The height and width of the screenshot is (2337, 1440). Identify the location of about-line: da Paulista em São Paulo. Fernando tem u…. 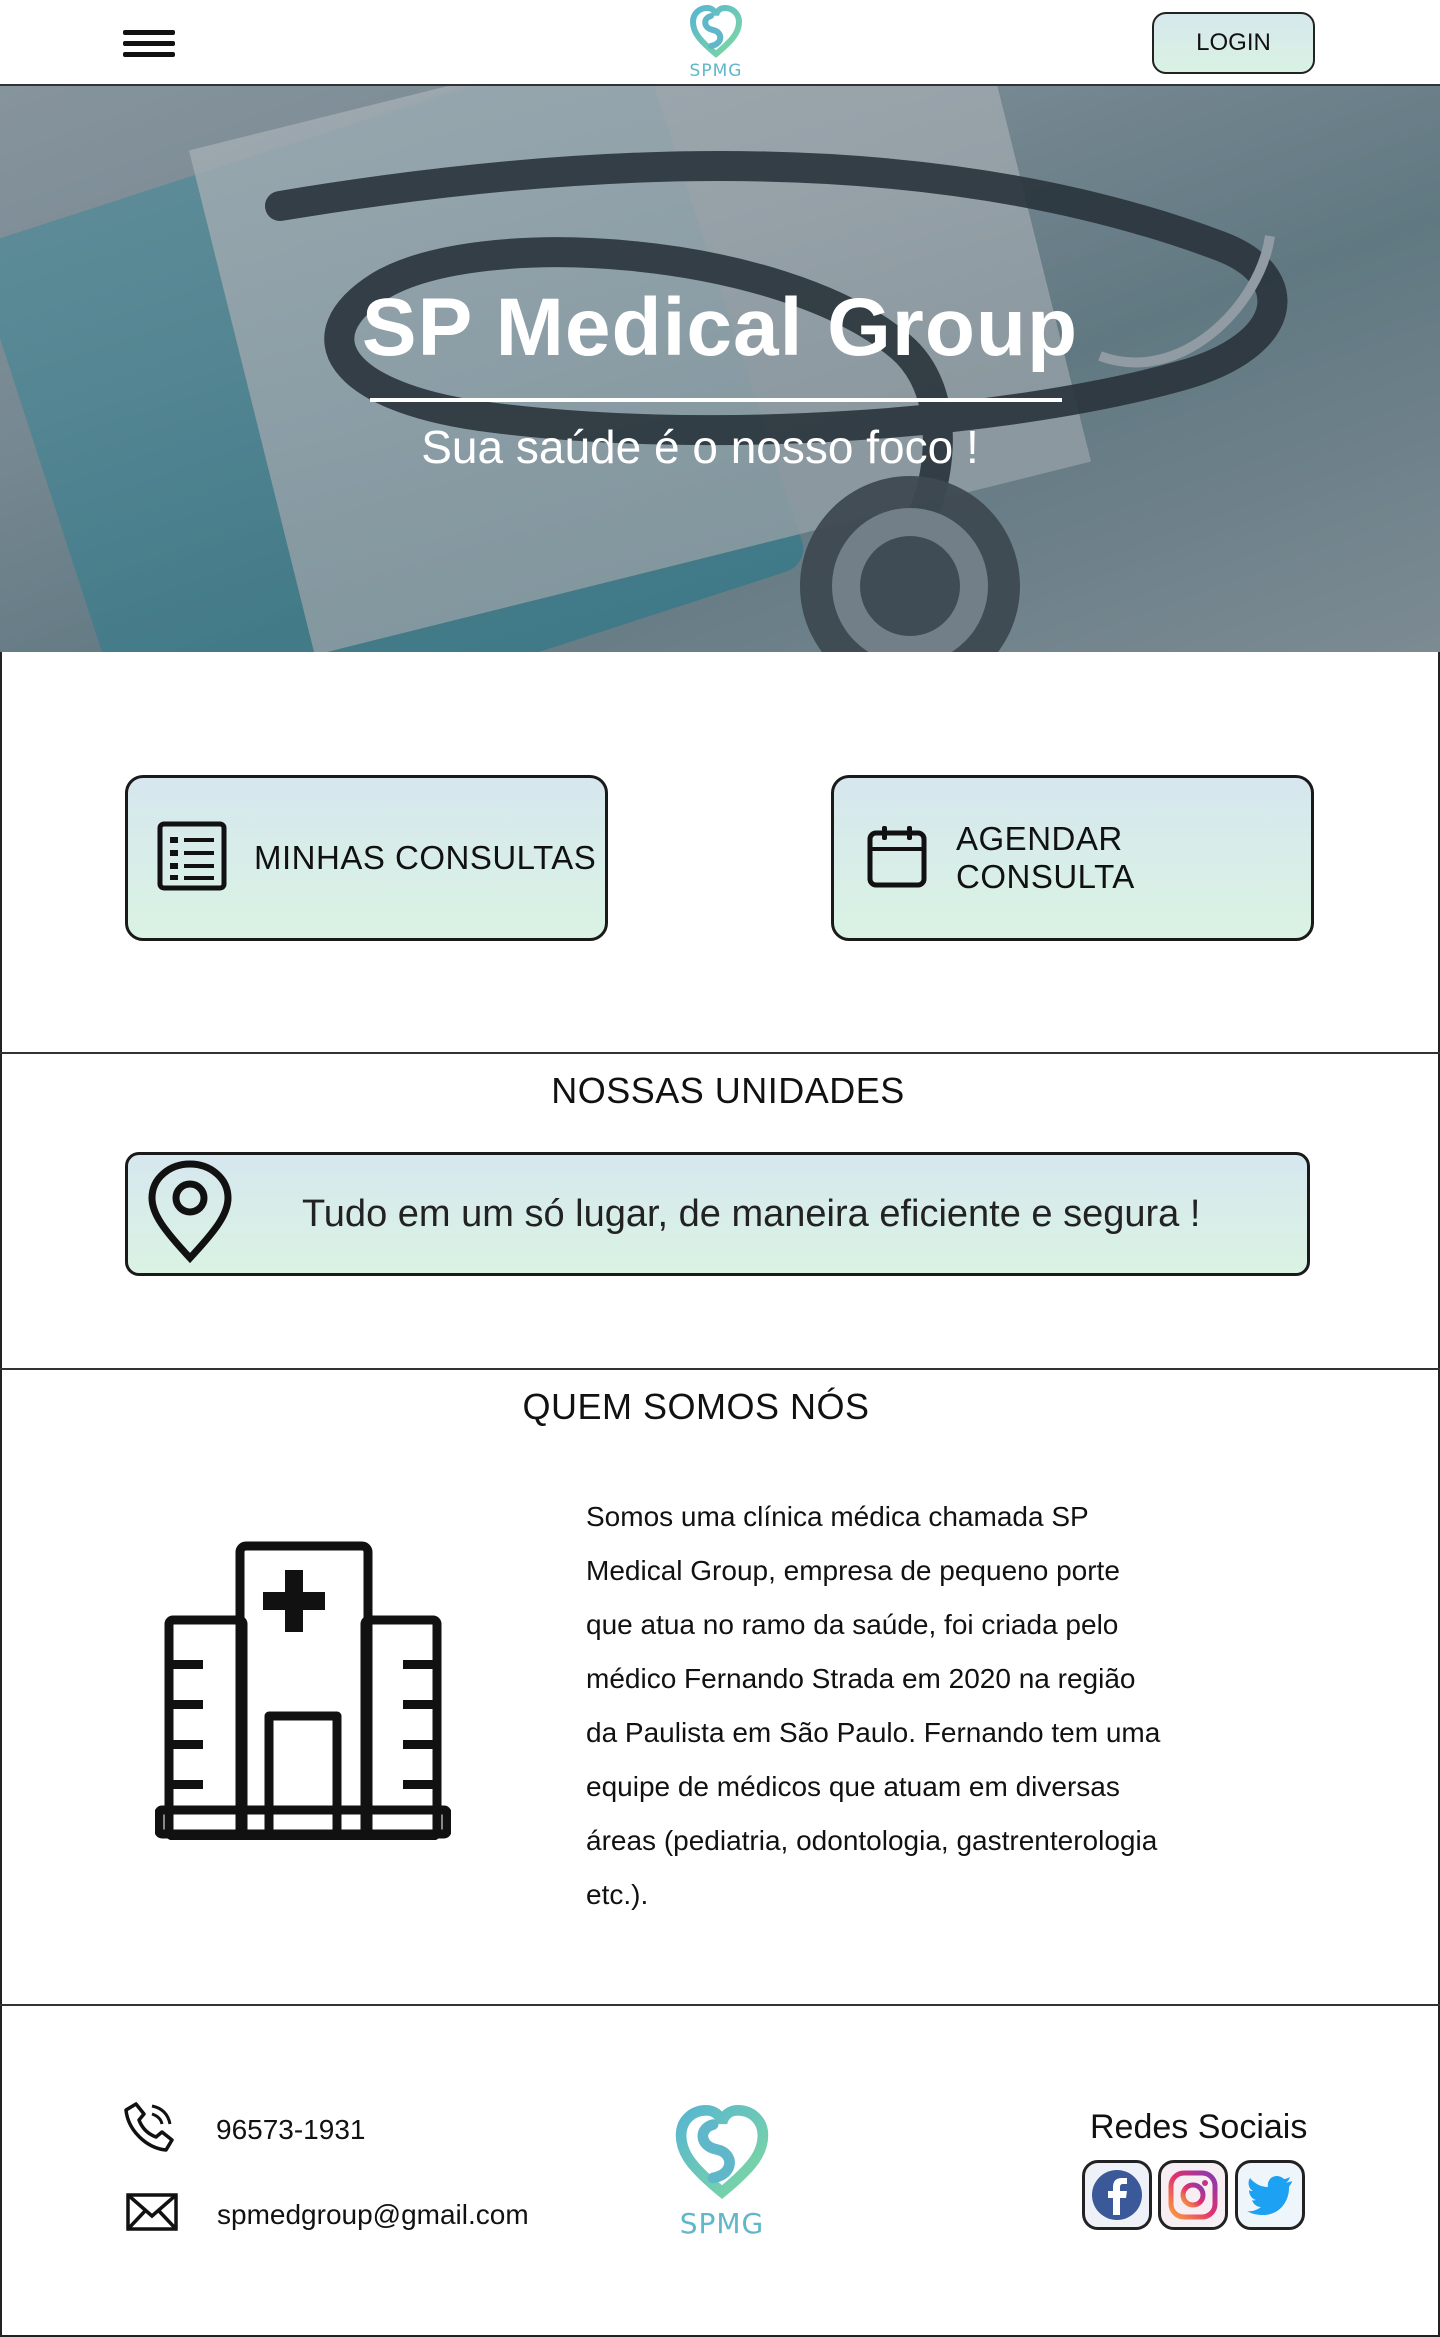
(873, 1732).